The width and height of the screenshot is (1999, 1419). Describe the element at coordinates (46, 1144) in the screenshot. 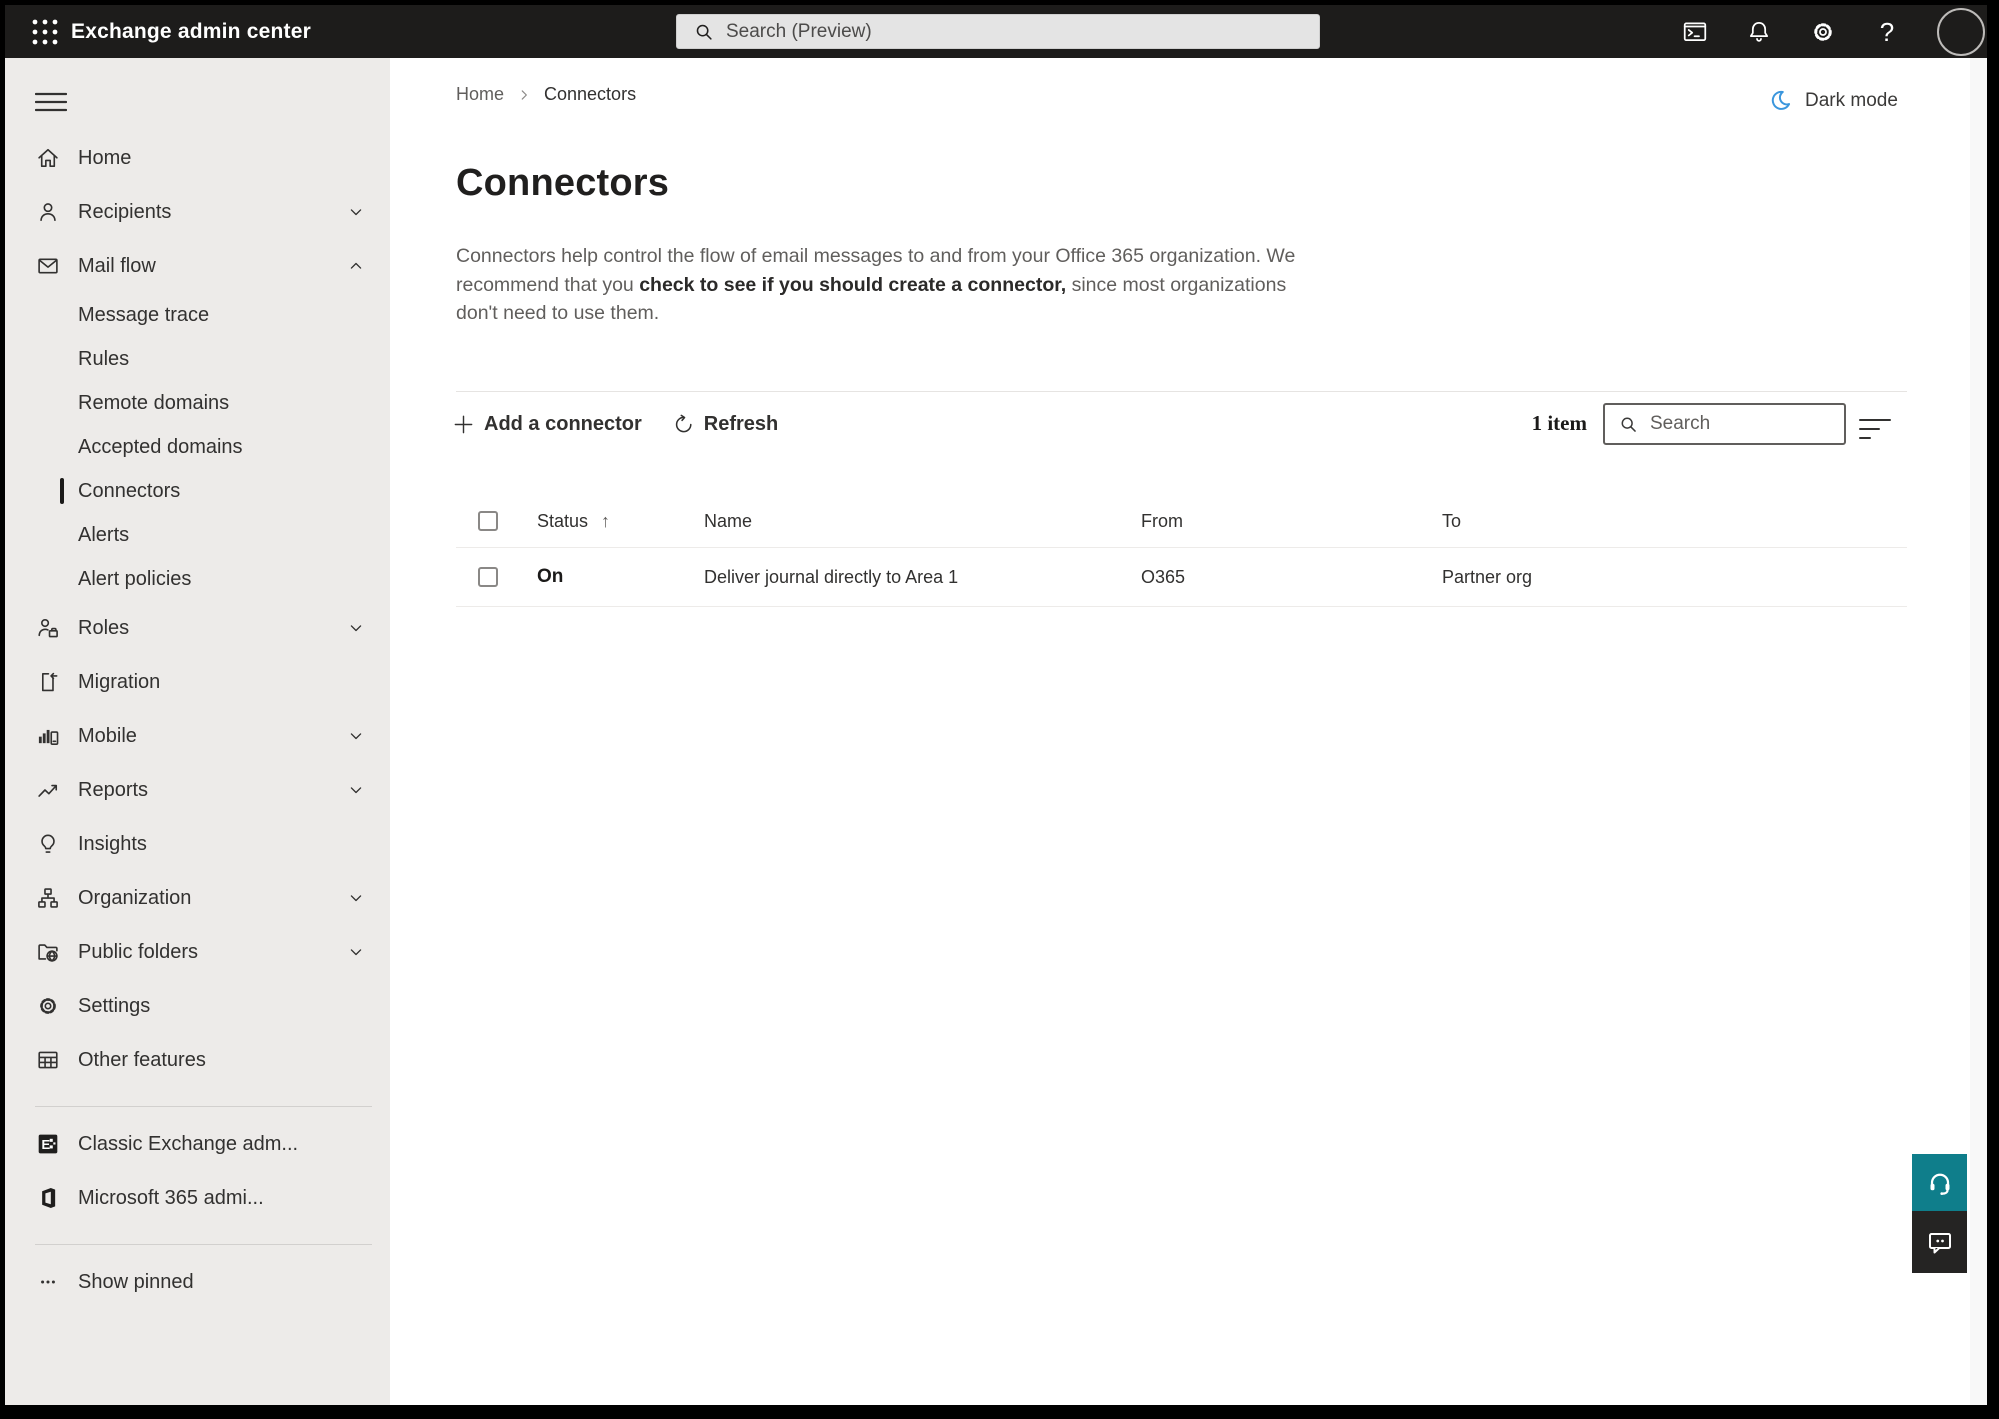

I see `svg-text: E` at that location.